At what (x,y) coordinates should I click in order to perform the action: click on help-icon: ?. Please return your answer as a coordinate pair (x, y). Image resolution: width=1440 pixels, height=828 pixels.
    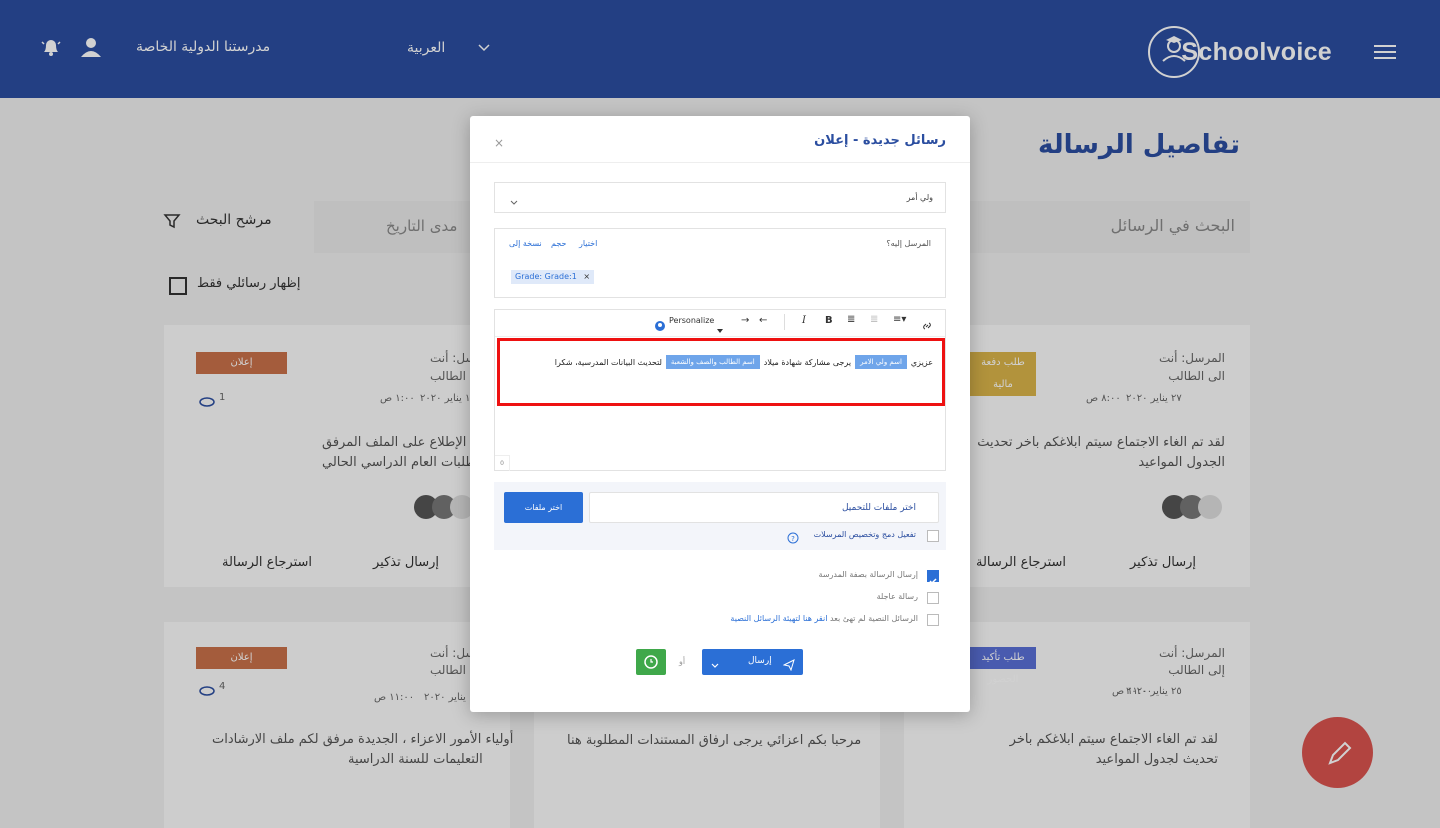
    Looking at the image, I should click on (793, 538).